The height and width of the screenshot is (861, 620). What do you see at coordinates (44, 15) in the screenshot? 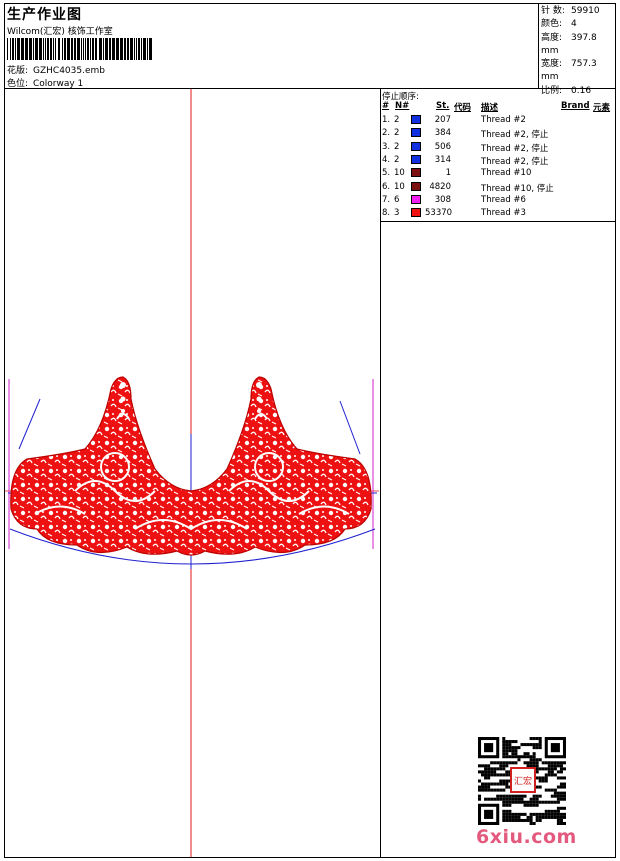
I see `page-title: 生产作业图` at bounding box center [44, 15].